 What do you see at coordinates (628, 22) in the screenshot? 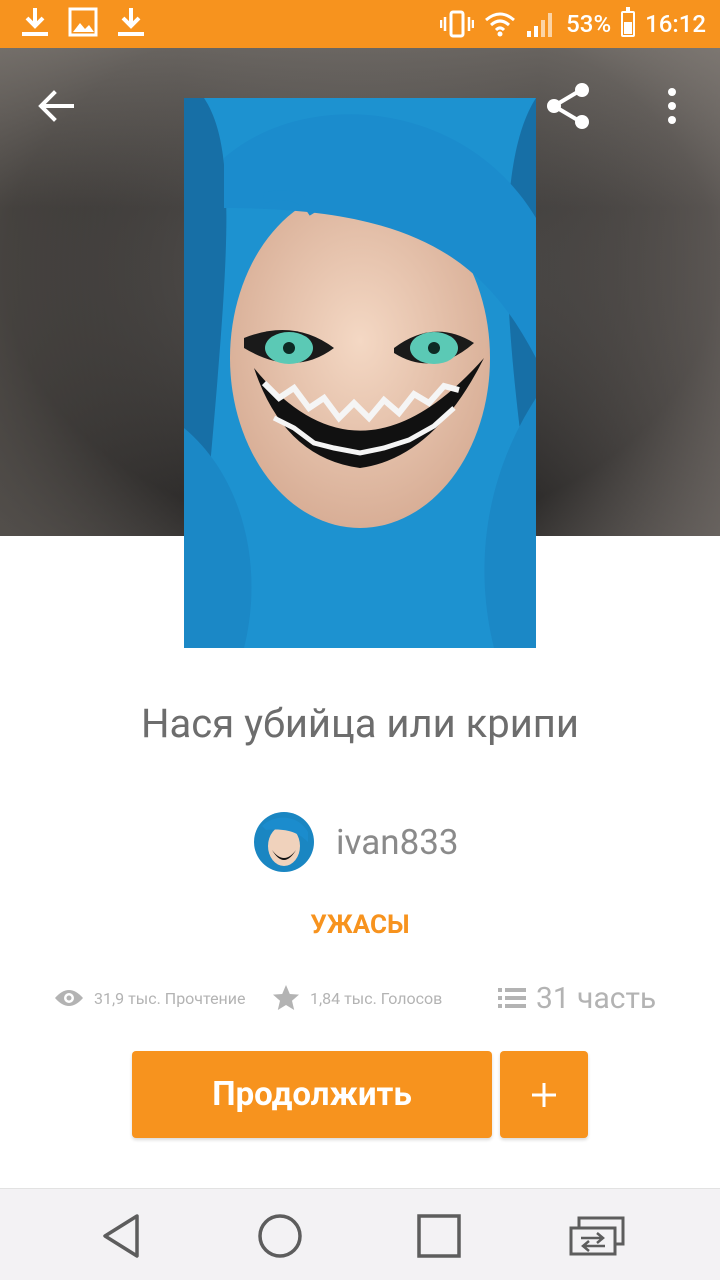
I see `battery-icon` at bounding box center [628, 22].